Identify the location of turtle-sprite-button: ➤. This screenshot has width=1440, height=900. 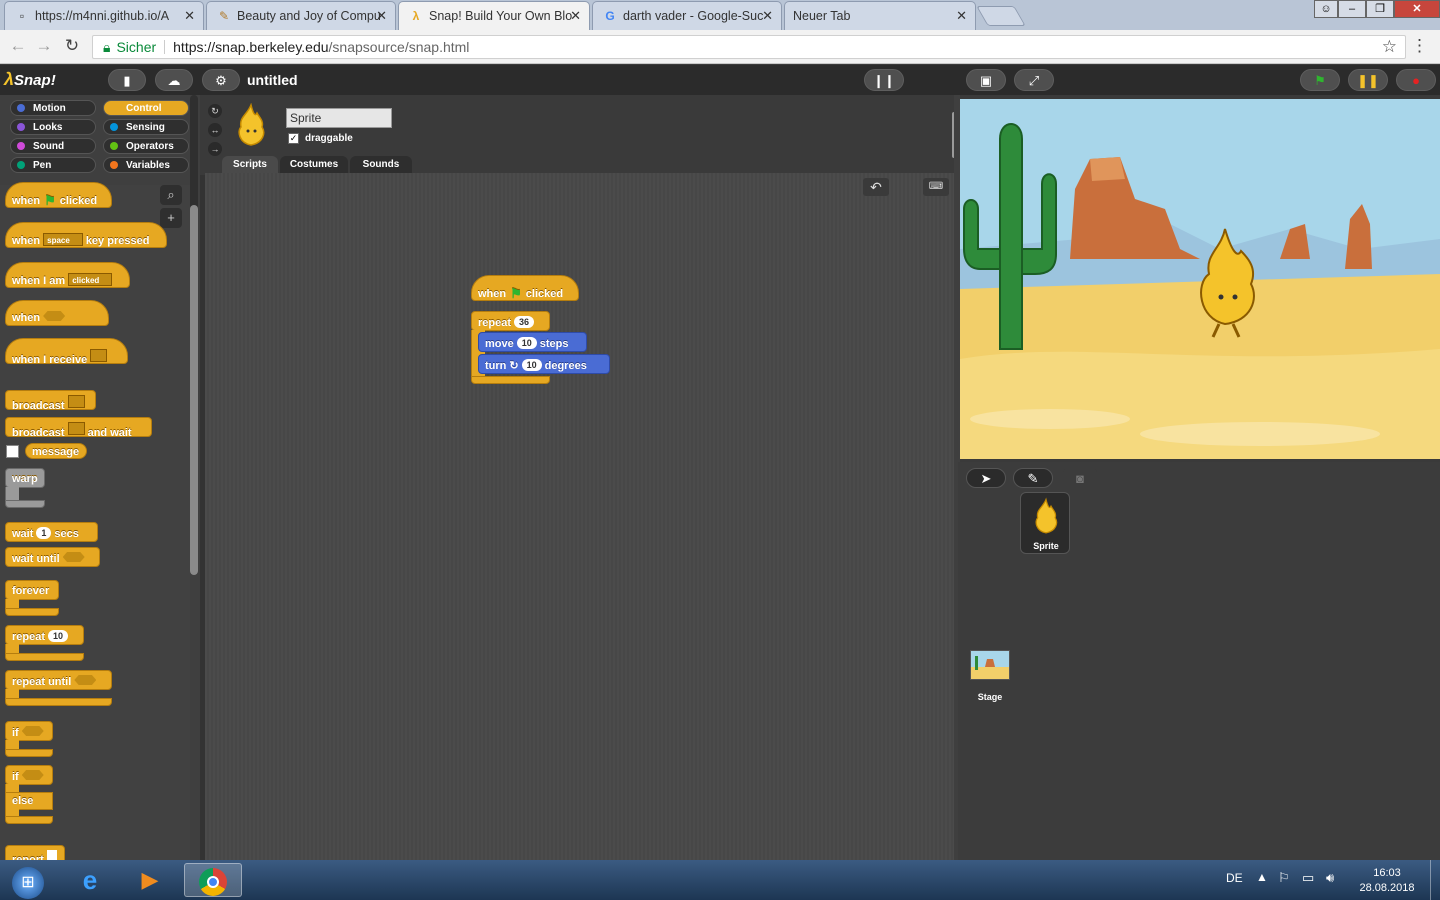
(986, 478).